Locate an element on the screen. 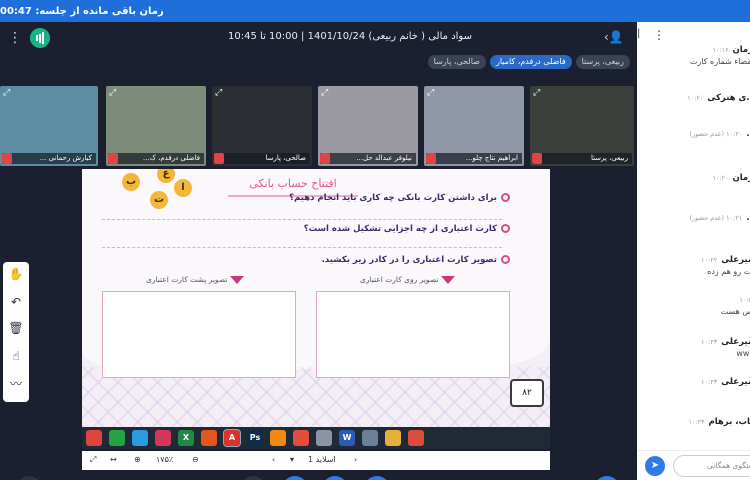 This screenshot has width=750, height=480. excel-icon: X is located at coordinates (186, 438).